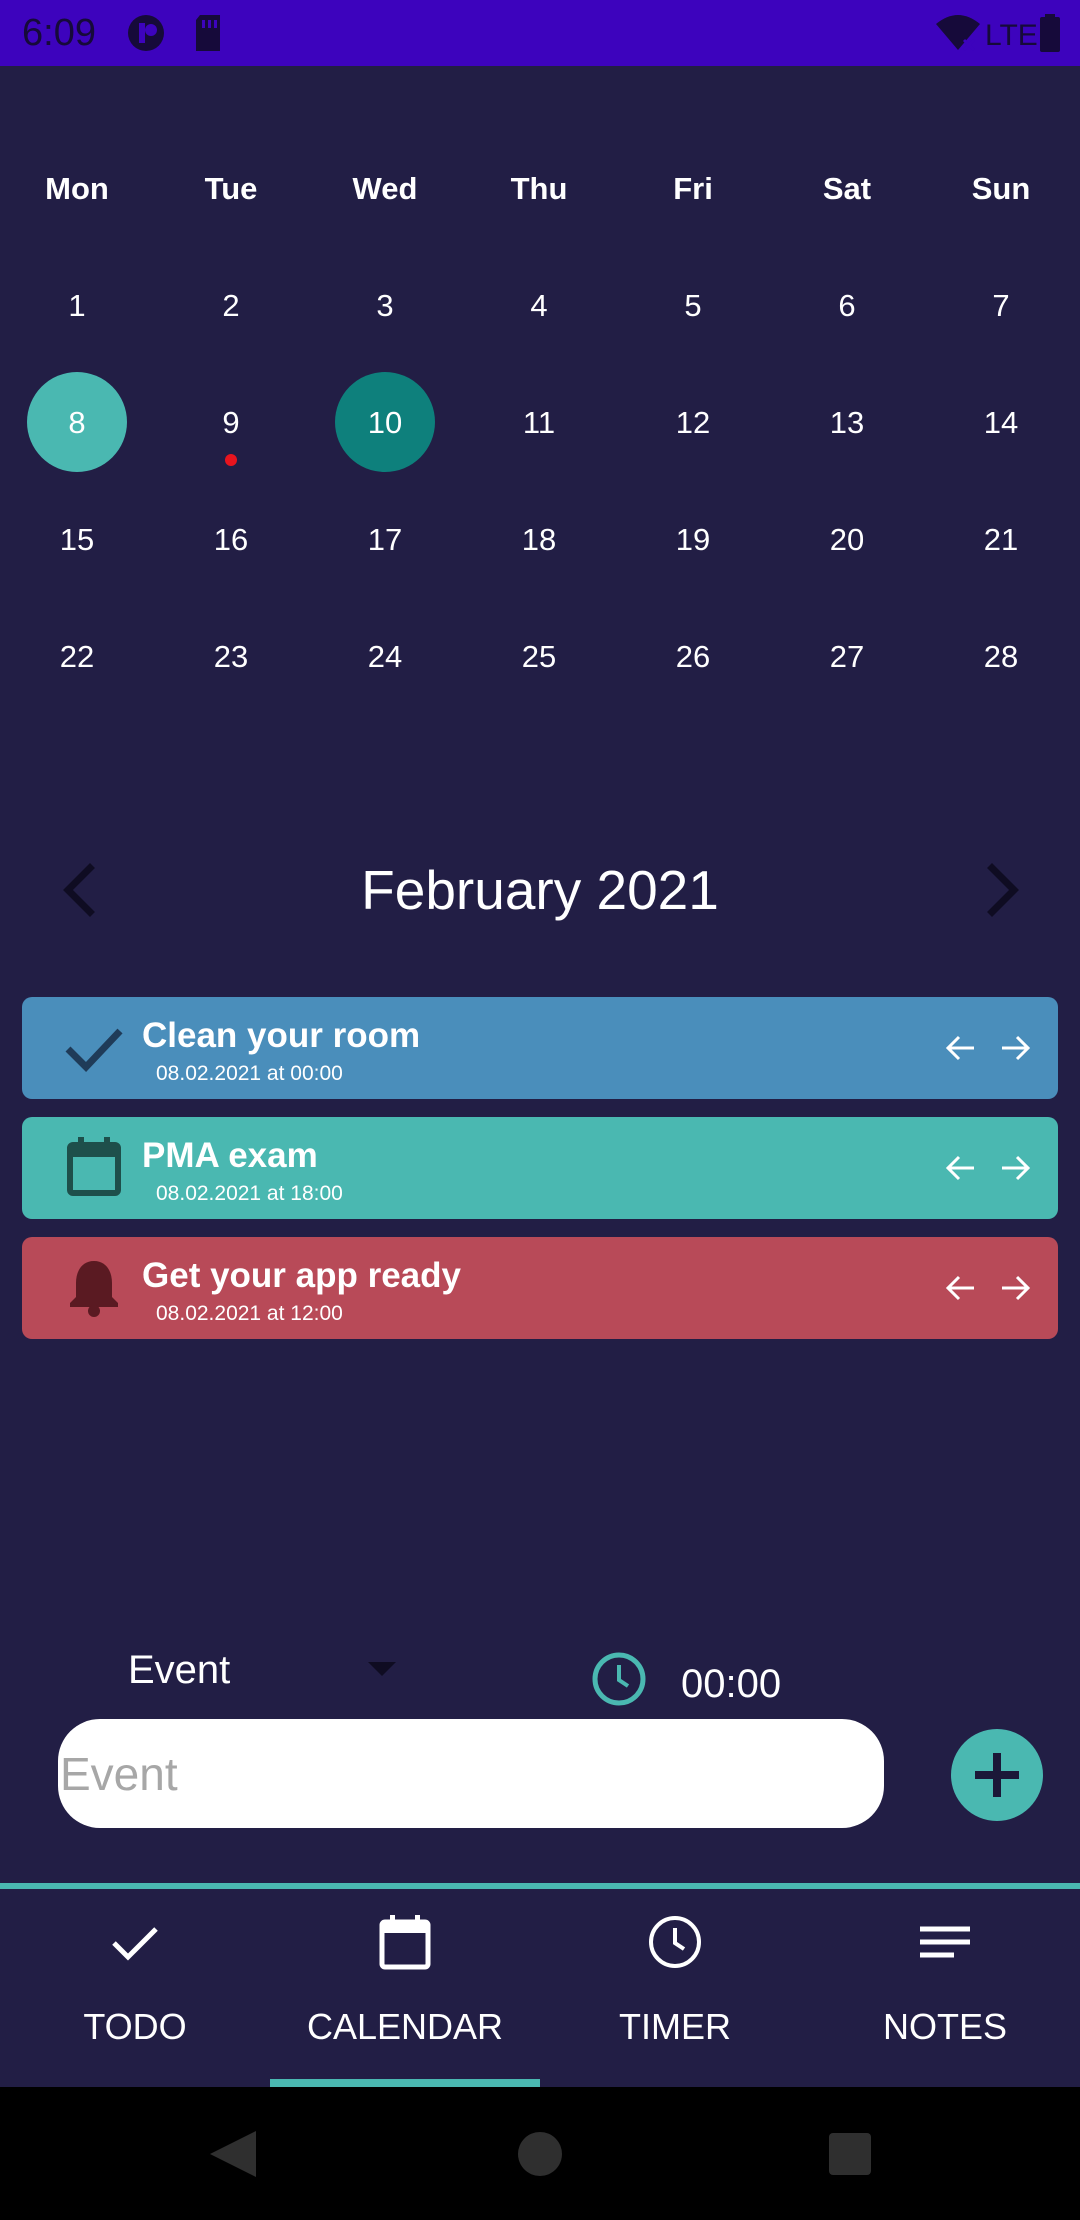 The height and width of the screenshot is (2220, 1080). What do you see at coordinates (231, 422) in the screenshot?
I see `calendar-day: 9` at bounding box center [231, 422].